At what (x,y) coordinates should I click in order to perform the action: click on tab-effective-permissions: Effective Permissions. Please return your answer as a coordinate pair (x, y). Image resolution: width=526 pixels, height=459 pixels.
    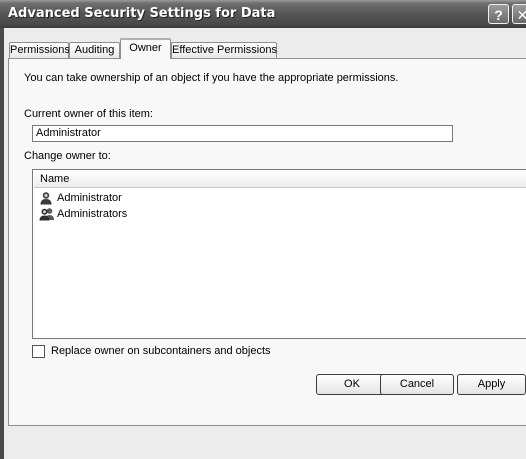
    Looking at the image, I should click on (224, 50).